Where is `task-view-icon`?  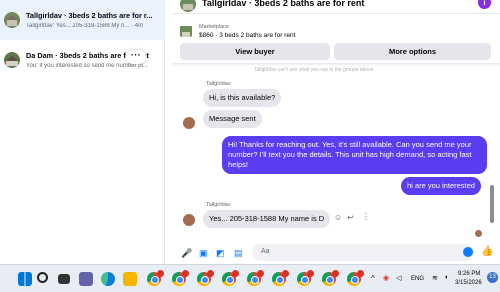
task-view-icon is located at coordinates (64, 279).